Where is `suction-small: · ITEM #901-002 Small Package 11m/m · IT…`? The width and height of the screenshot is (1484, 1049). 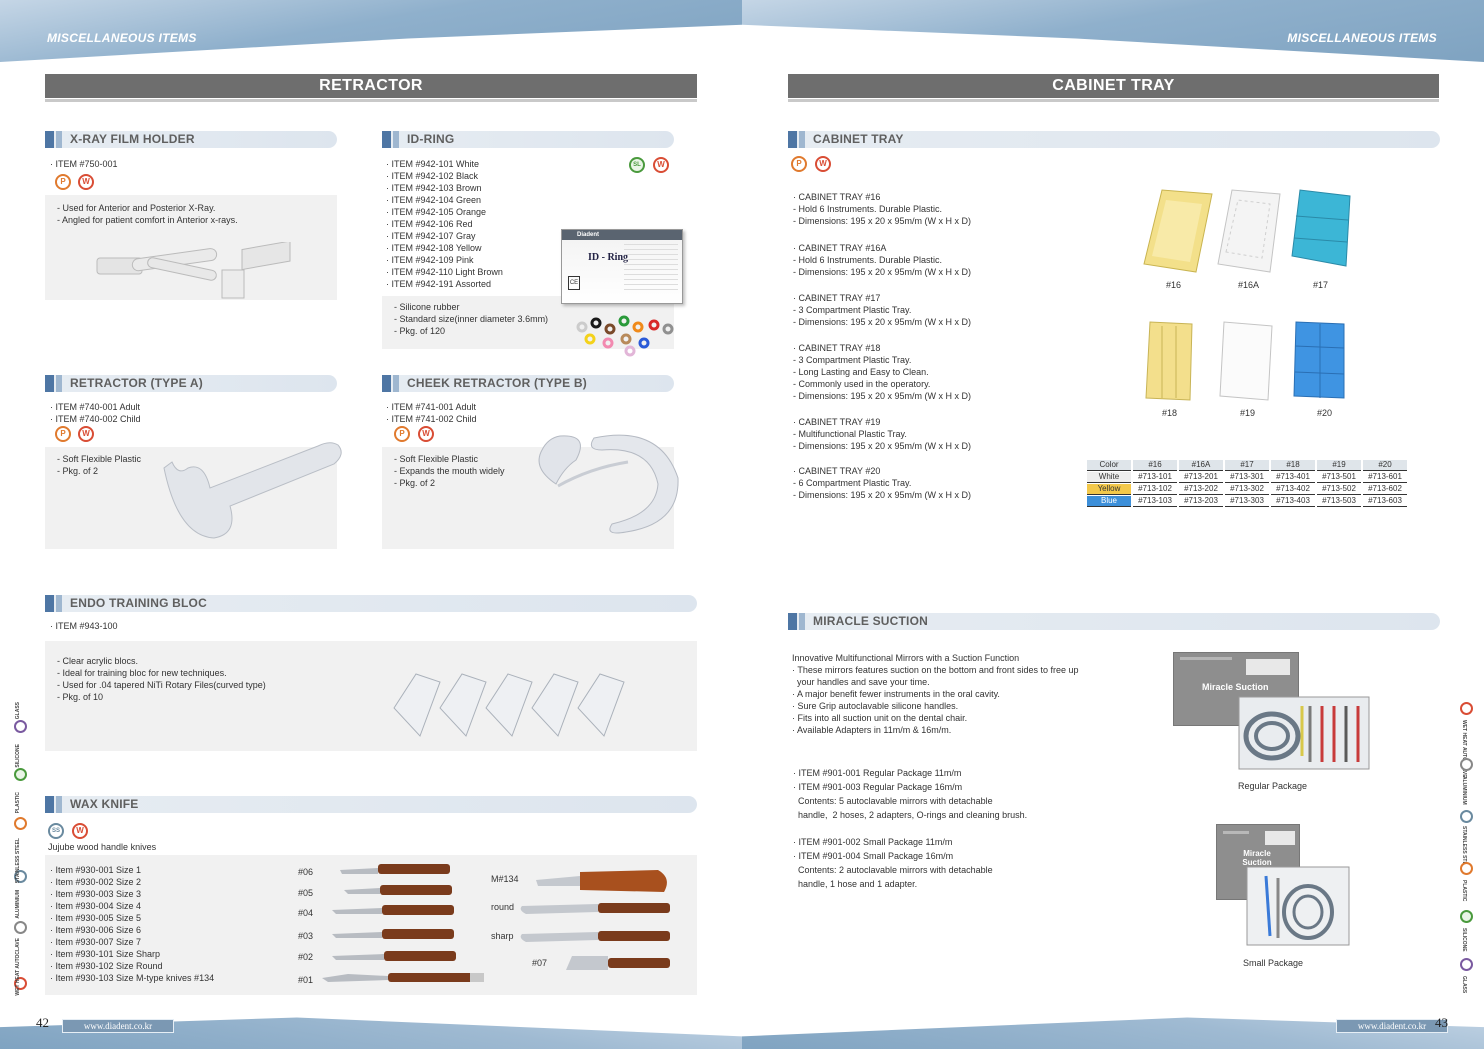
suction-small: · ITEM #901-002 Small Package 11m/m · IT… is located at coordinates (893, 864).